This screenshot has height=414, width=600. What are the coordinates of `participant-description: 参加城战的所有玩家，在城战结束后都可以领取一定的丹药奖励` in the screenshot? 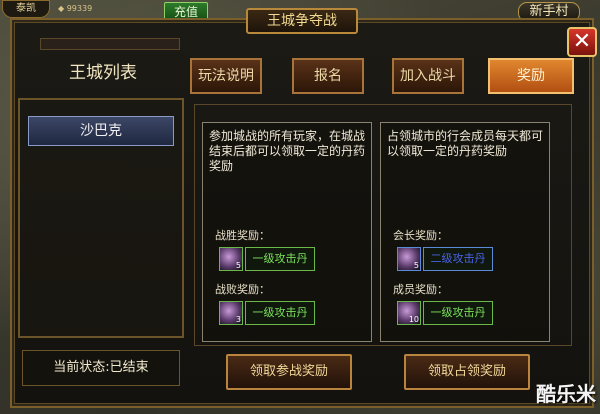 It's located at (287, 151).